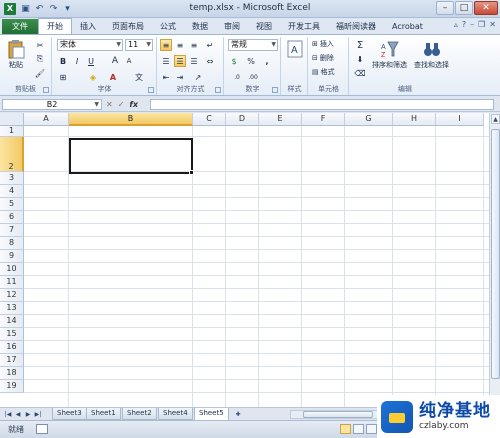 The width and height of the screenshot is (500, 438). What do you see at coordinates (323, 119) in the screenshot?
I see `column-header-f: F` at bounding box center [323, 119].